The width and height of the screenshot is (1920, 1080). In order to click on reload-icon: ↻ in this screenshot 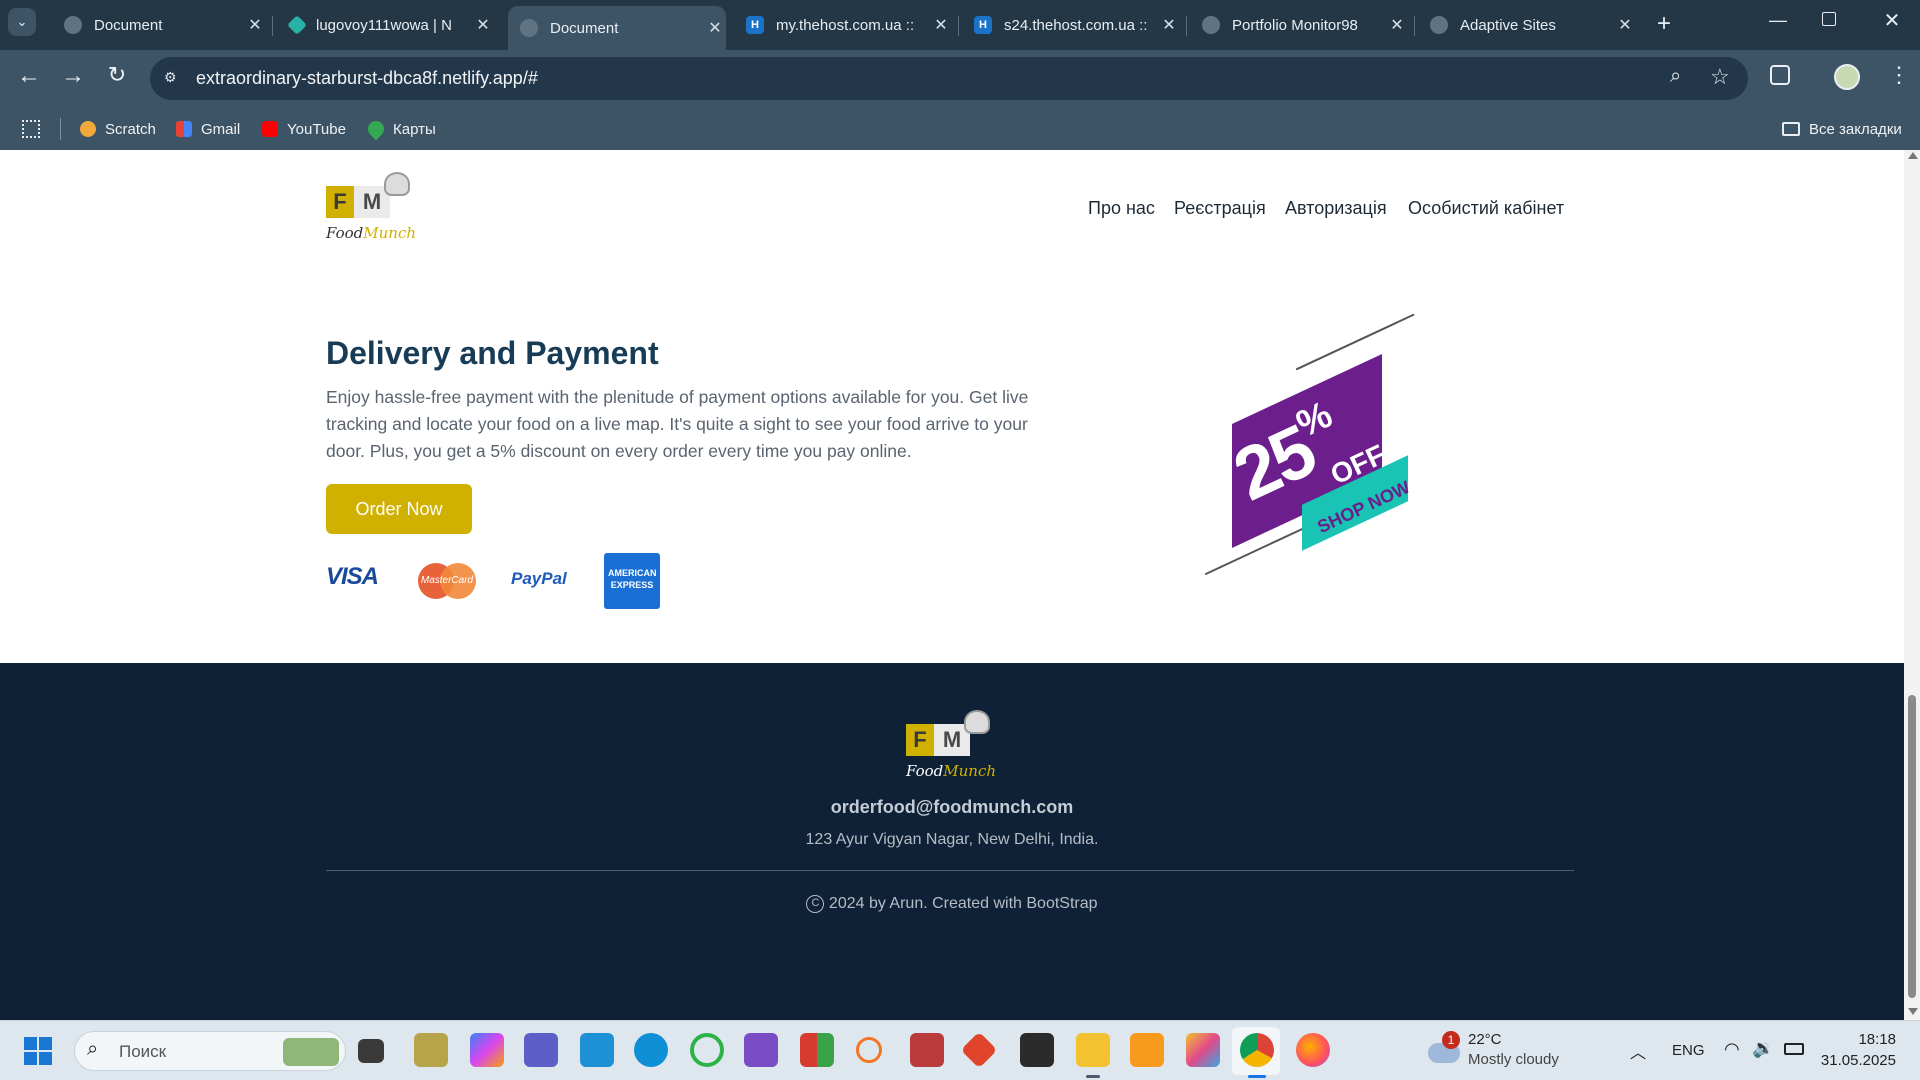, I will do `click(117, 77)`.